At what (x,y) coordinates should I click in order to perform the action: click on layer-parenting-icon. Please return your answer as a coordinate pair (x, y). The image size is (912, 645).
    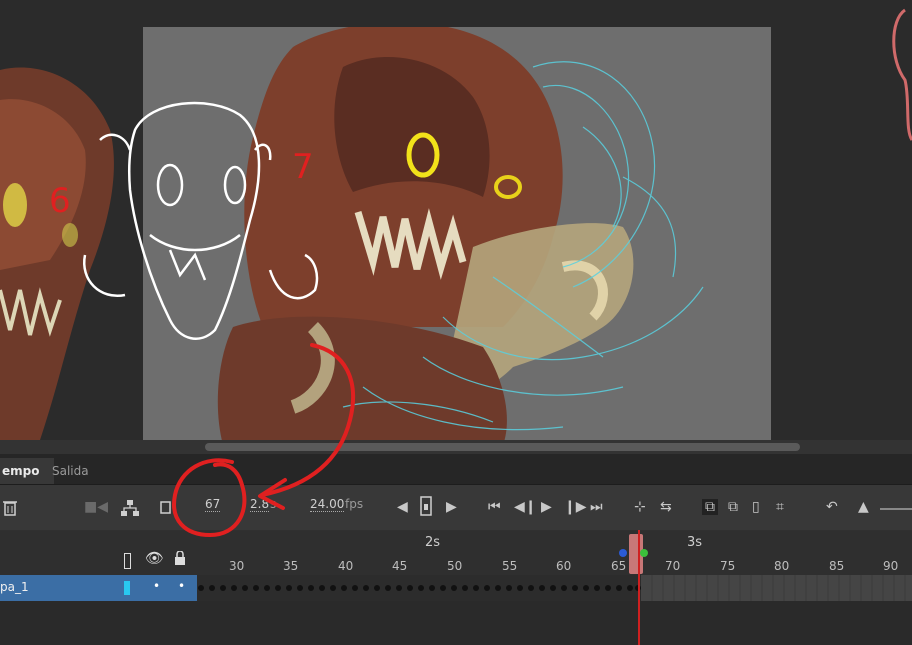
    Looking at the image, I should click on (130, 508).